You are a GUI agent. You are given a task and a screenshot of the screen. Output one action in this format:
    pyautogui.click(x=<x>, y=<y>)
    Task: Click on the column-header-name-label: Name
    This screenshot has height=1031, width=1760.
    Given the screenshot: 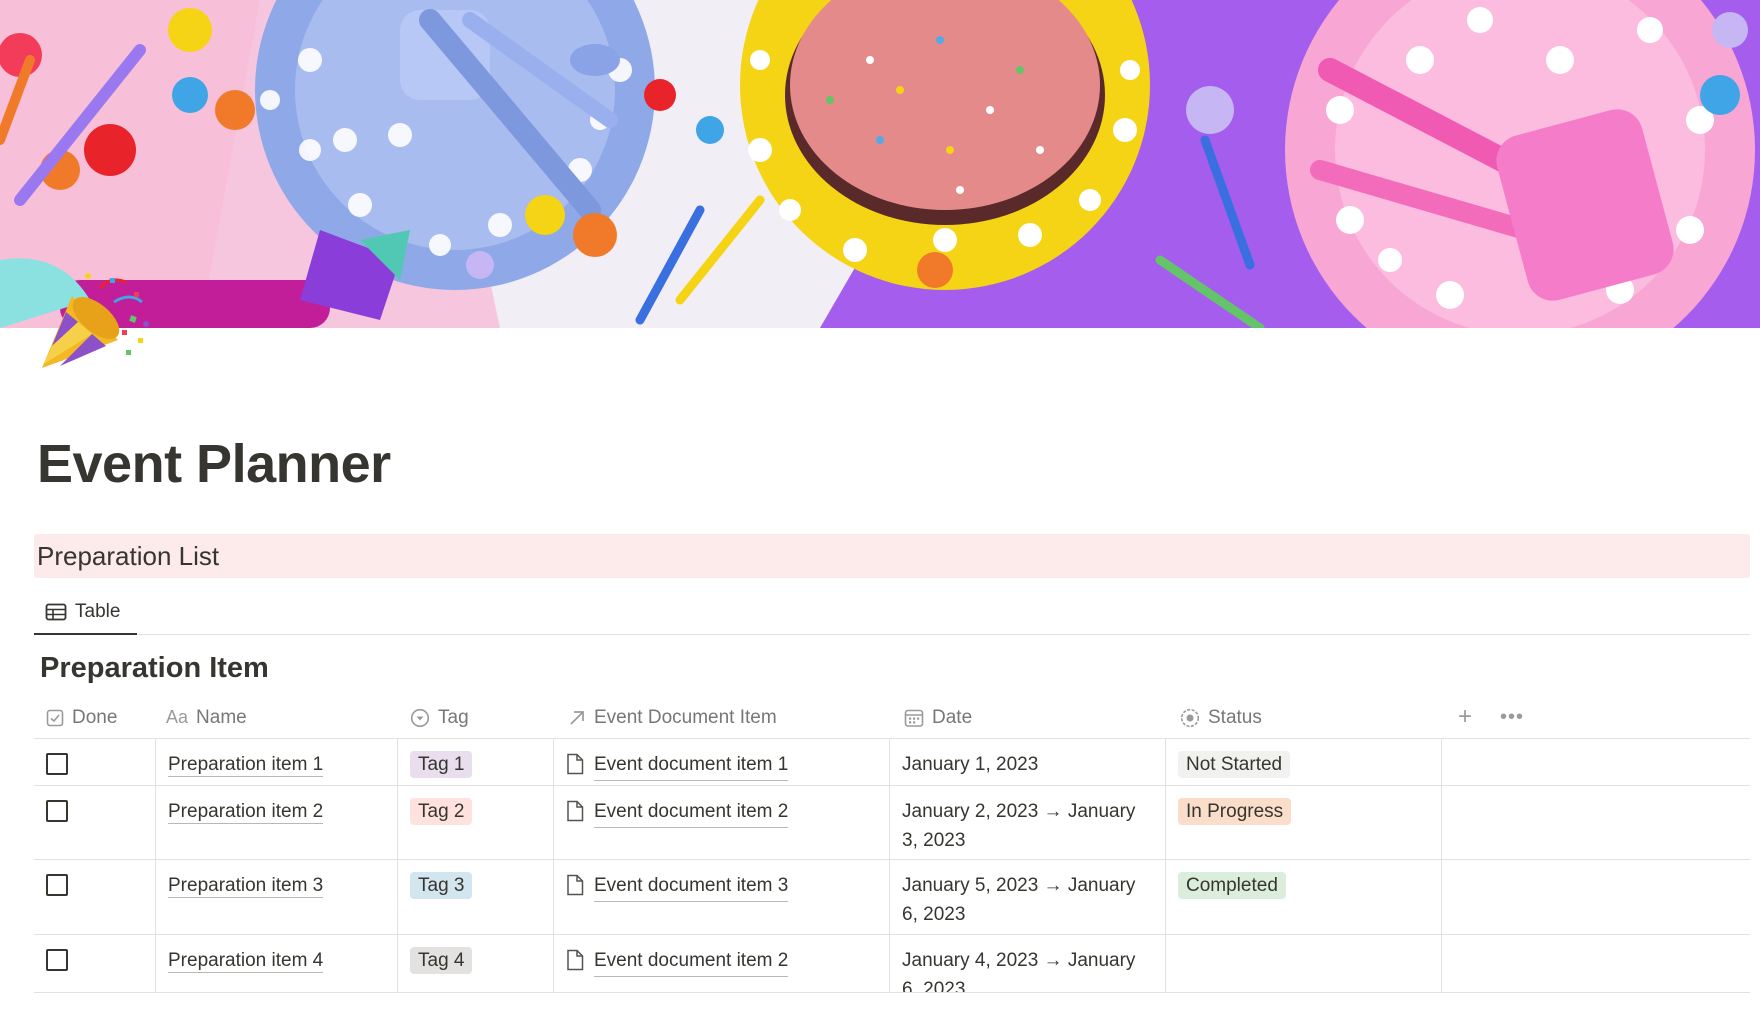 What is the action you would take?
    pyautogui.click(x=221, y=717)
    